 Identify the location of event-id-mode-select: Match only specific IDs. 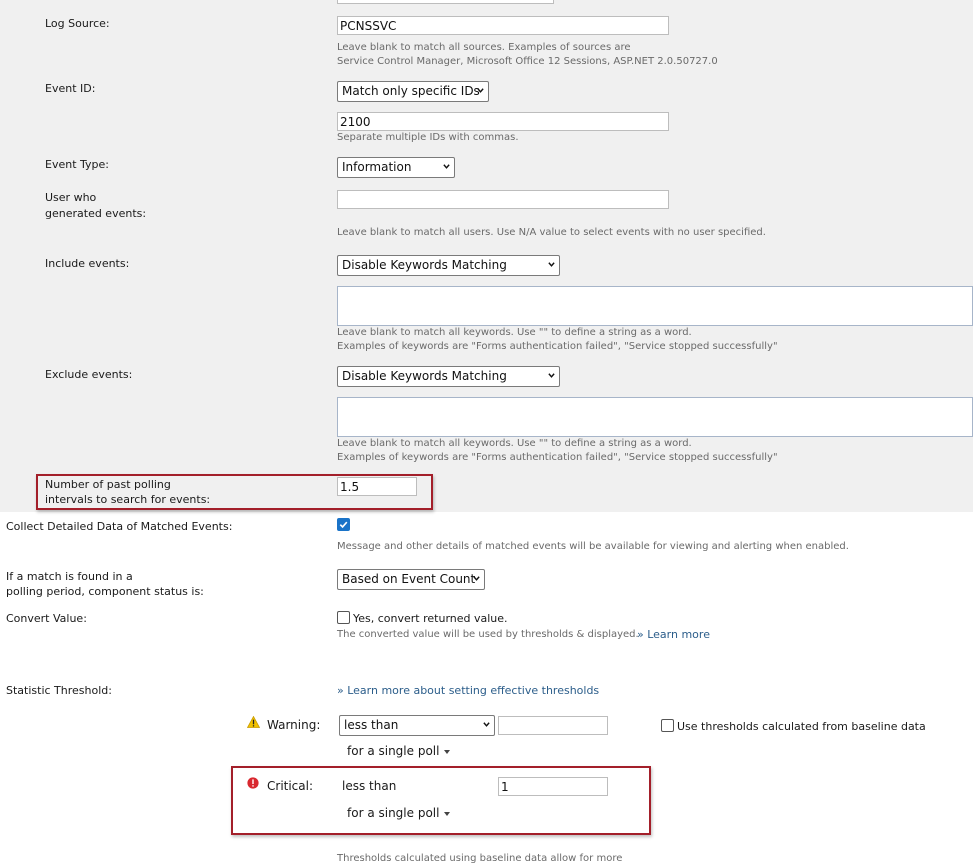
(413, 91).